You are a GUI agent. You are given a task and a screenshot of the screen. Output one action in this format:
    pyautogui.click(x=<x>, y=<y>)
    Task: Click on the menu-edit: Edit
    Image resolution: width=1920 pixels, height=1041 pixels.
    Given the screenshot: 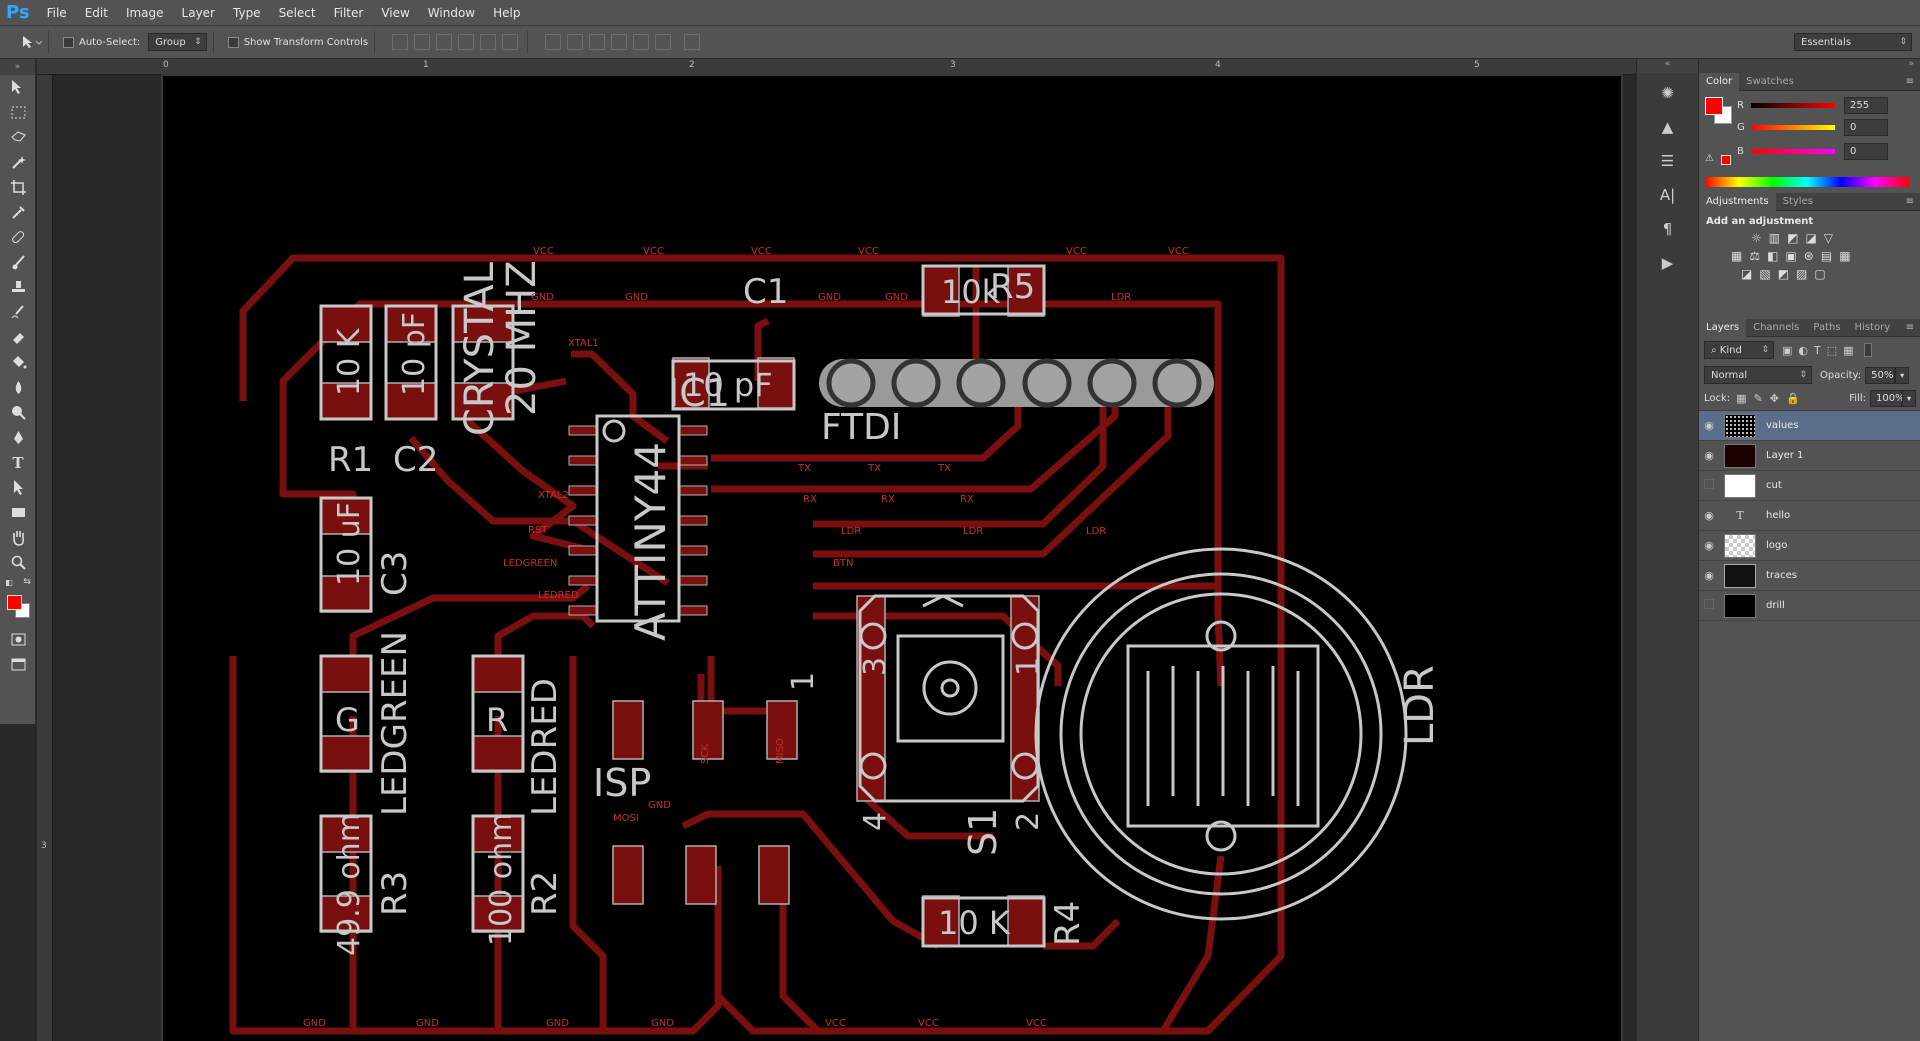 What is the action you would take?
    pyautogui.click(x=96, y=13)
    